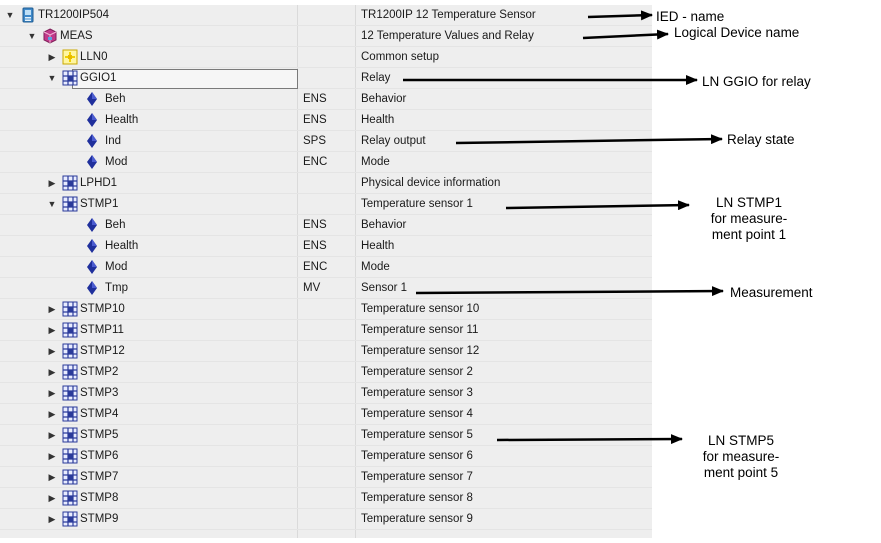 This screenshot has width=881, height=543. What do you see at coordinates (102, 330) in the screenshot?
I see `tree-item-name: STMP11` at bounding box center [102, 330].